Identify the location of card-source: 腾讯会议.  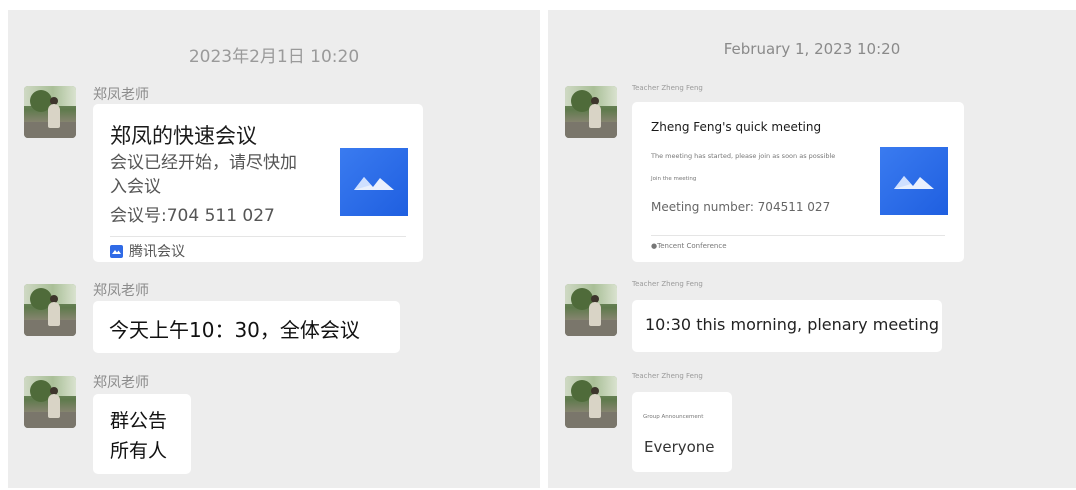
(147, 251).